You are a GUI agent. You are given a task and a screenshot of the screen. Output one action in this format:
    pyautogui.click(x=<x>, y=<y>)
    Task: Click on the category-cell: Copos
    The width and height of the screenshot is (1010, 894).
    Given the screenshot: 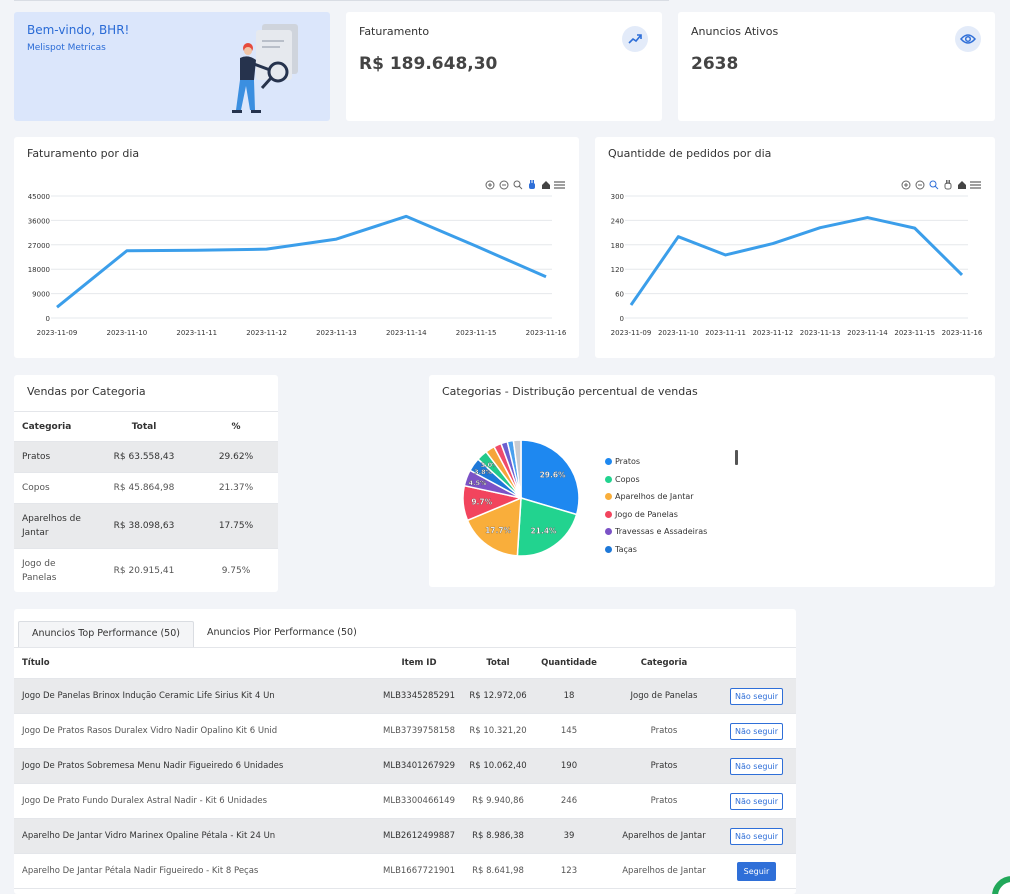 What is the action you would take?
    pyautogui.click(x=54, y=488)
    